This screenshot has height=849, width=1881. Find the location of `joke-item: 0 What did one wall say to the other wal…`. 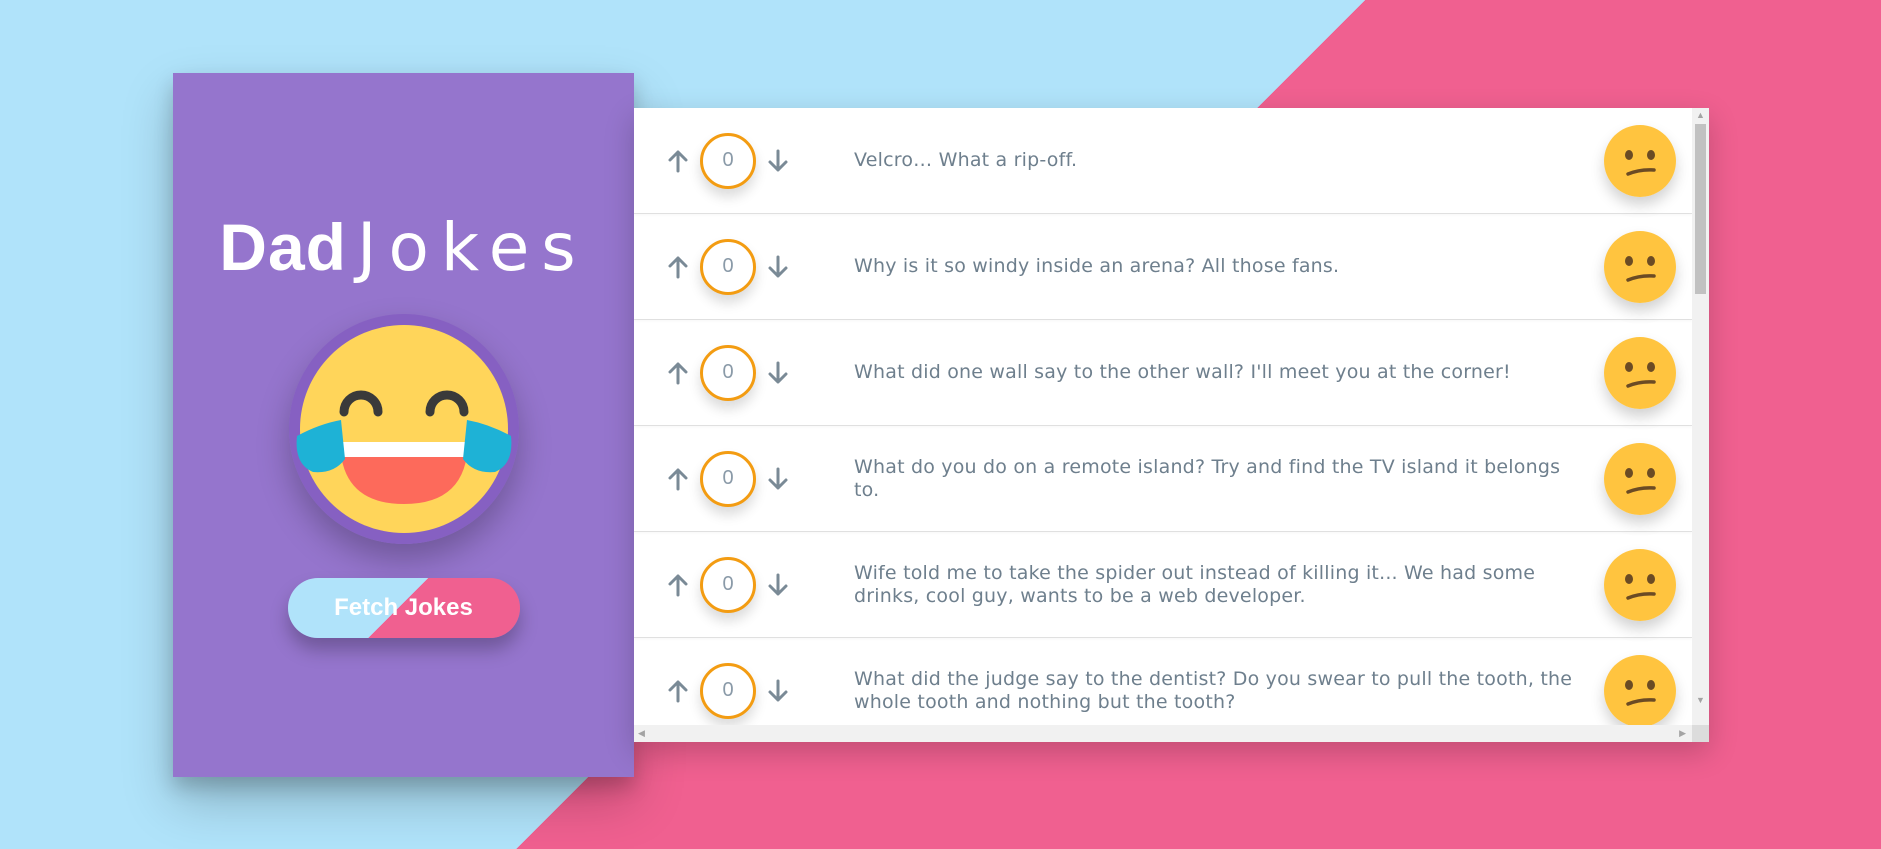

joke-item: 0 What did one wall say to the other wal… is located at coordinates (1163, 373).